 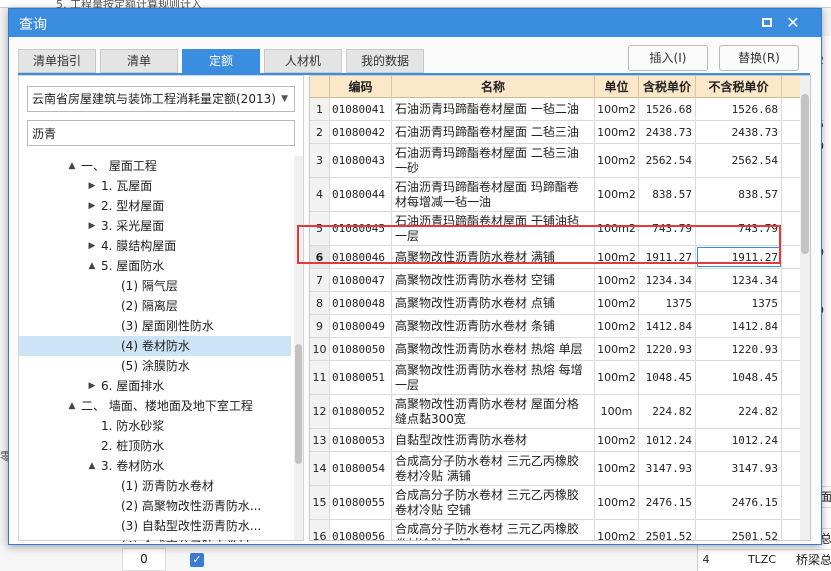 I want to click on tree-item: 2. 桩顶防水, so click(x=155, y=446).